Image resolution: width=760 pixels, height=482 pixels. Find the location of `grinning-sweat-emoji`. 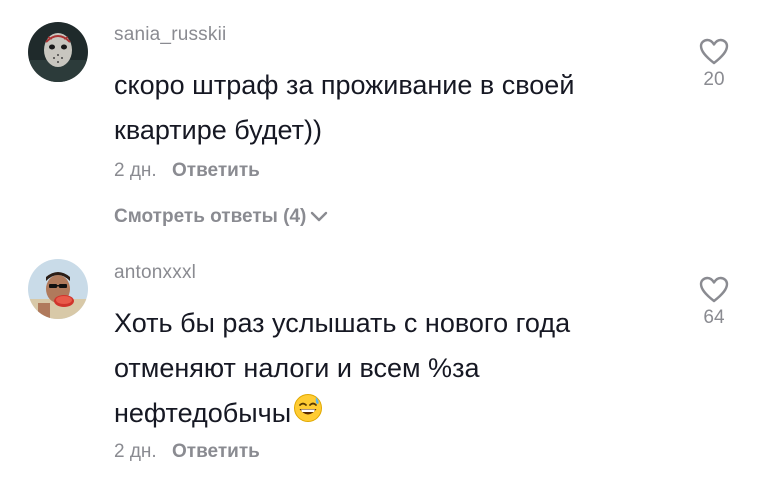

grinning-sweat-emoji is located at coordinates (308, 414).